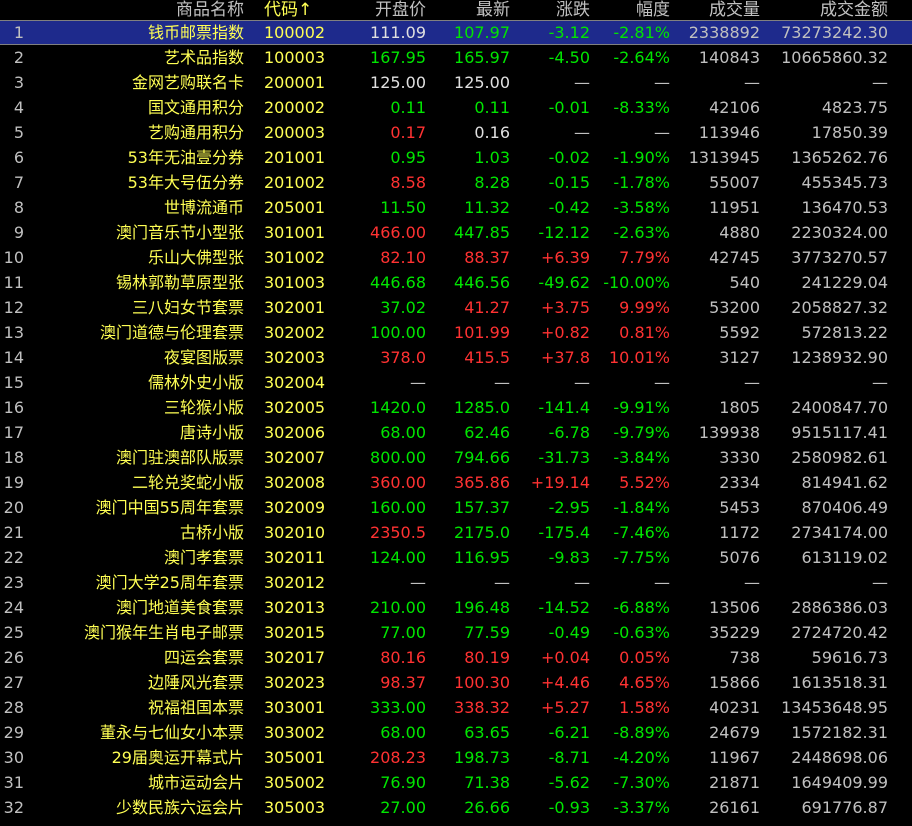  I want to click on row-volume: 11967, so click(734, 757).